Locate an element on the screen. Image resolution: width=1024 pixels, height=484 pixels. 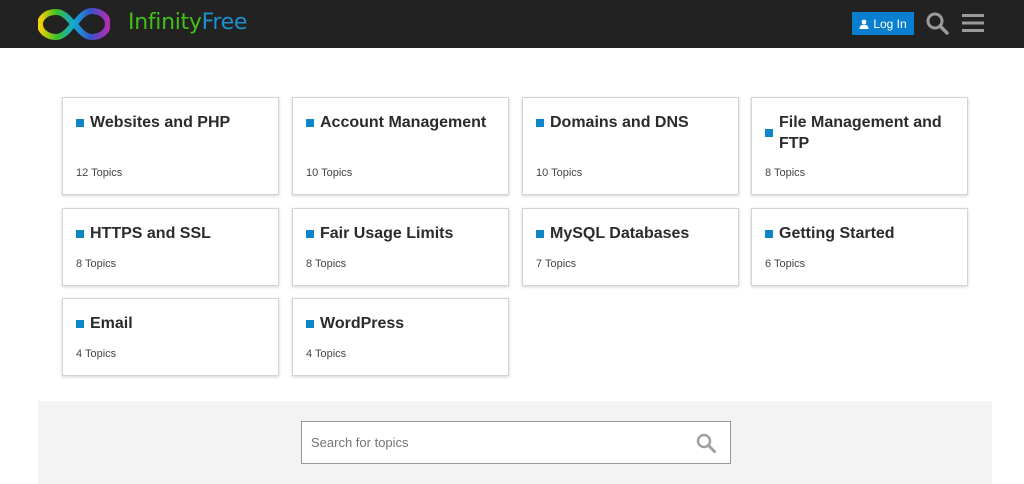
category-card-domains-and-dns: Domains and DNS 10 Topics is located at coordinates (630, 146).